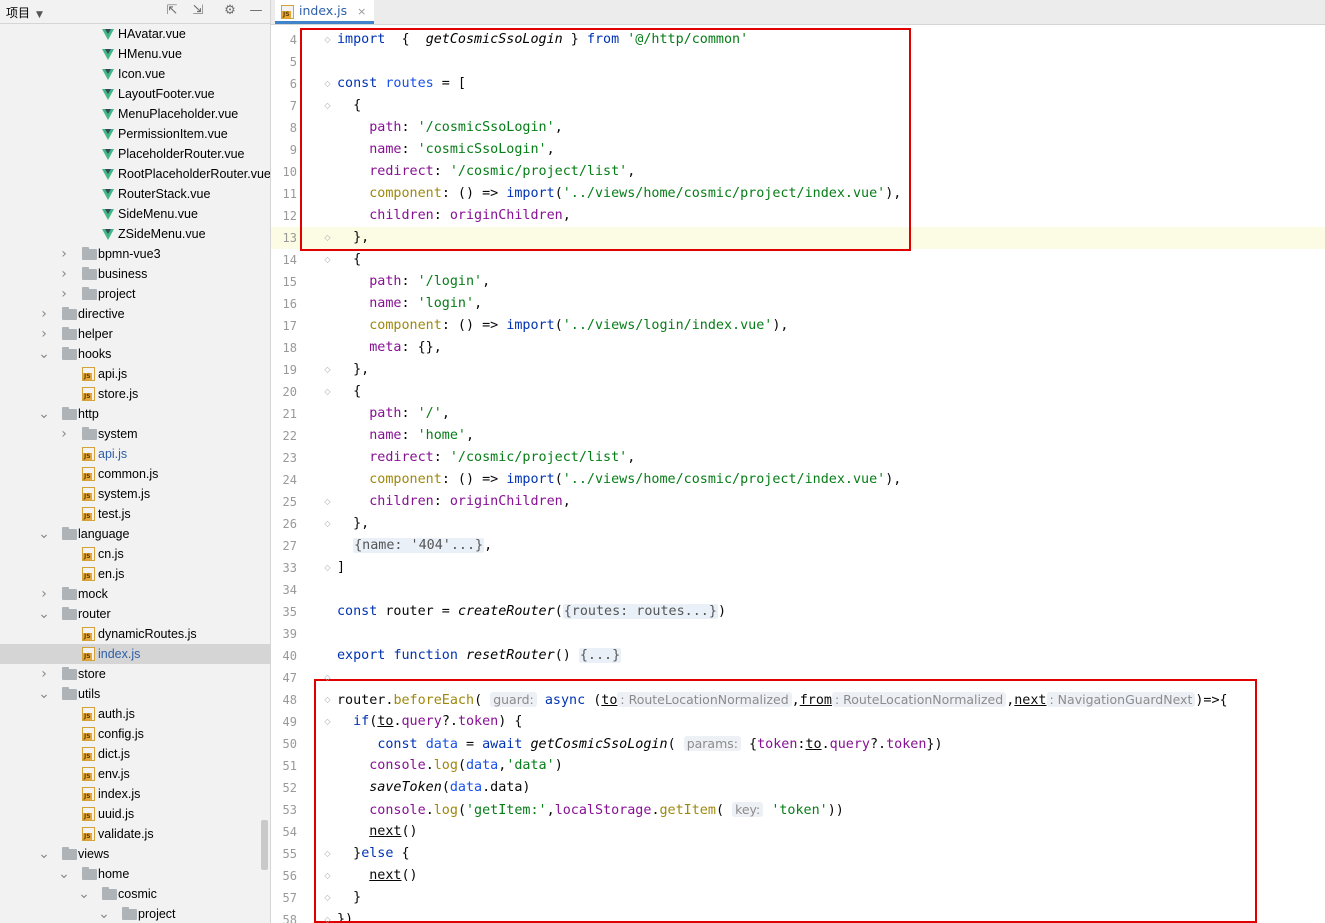 Image resolution: width=1325 pixels, height=923 pixels. What do you see at coordinates (135, 374) in the screenshot?
I see `tree-file: api.js` at bounding box center [135, 374].